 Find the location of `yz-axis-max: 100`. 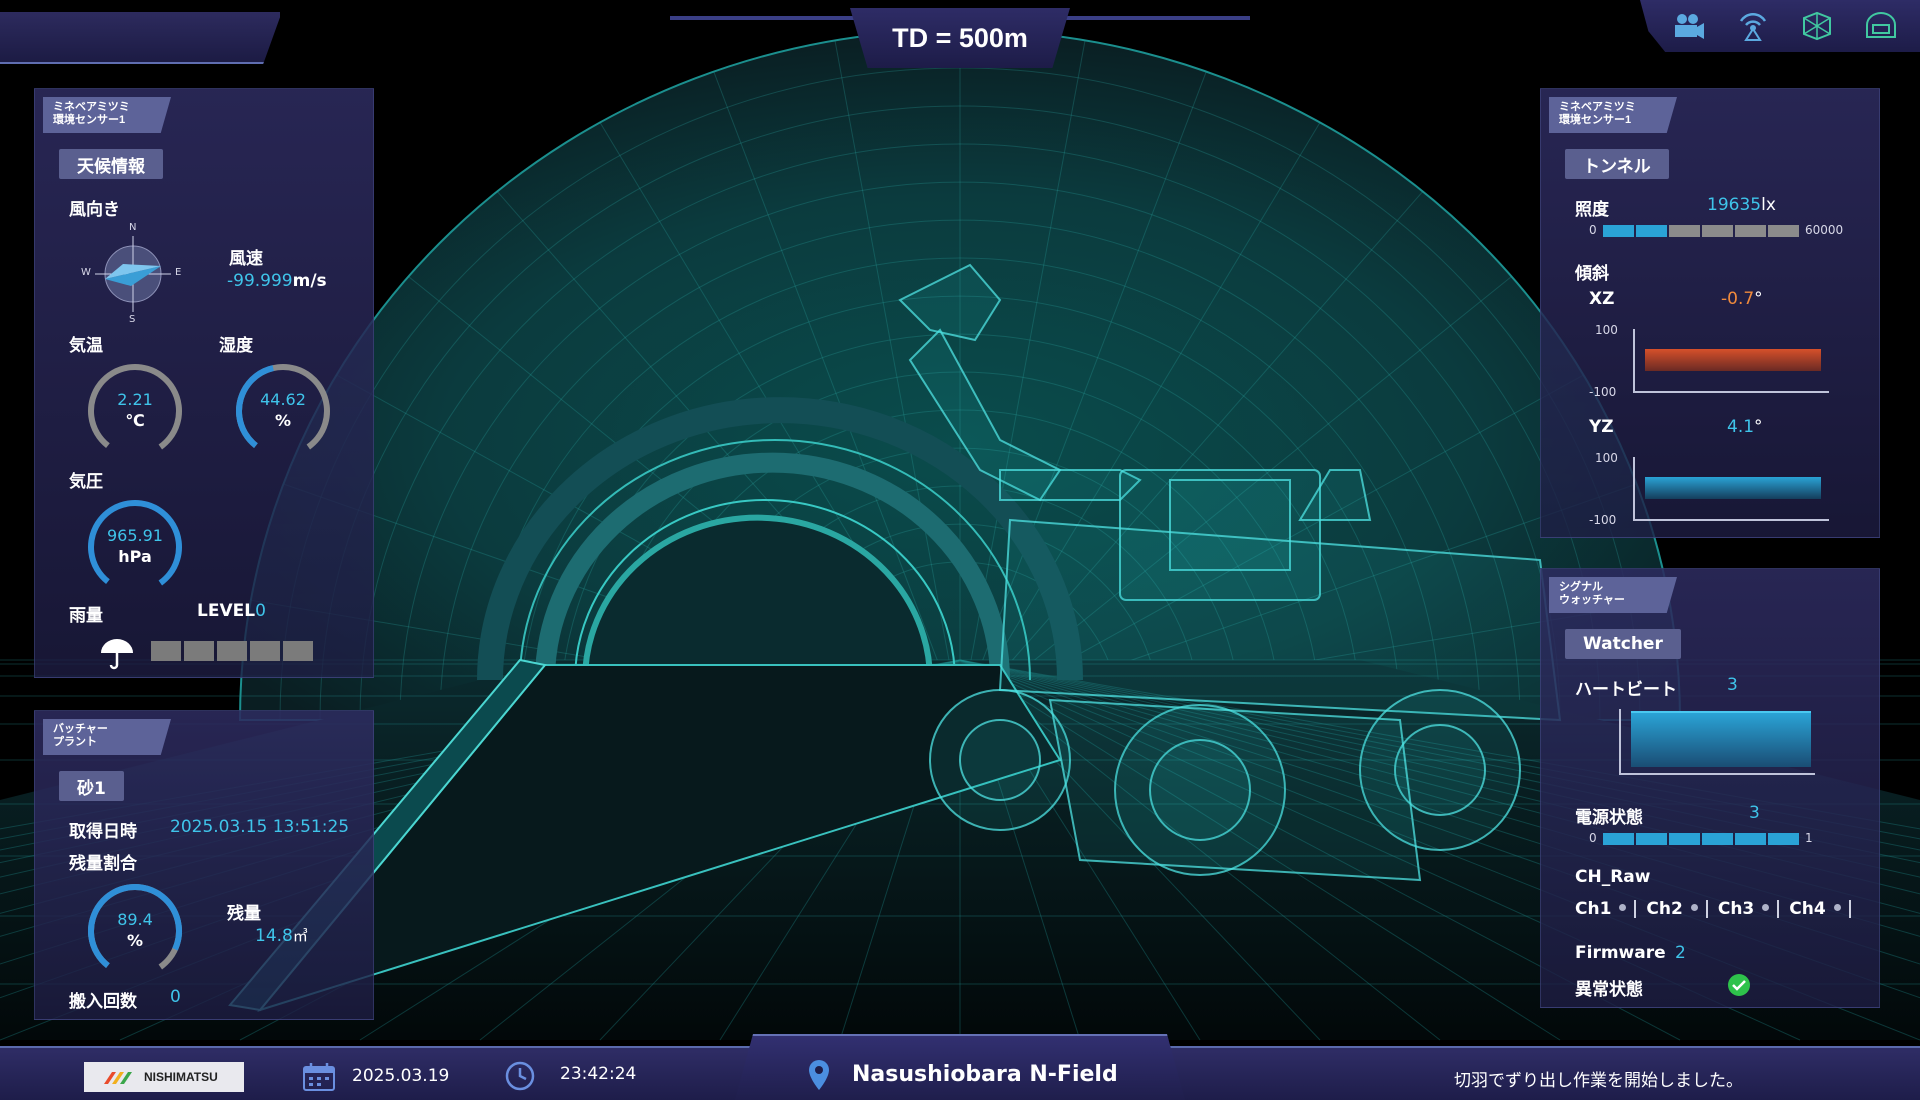

yz-axis-max: 100 is located at coordinates (1606, 458).